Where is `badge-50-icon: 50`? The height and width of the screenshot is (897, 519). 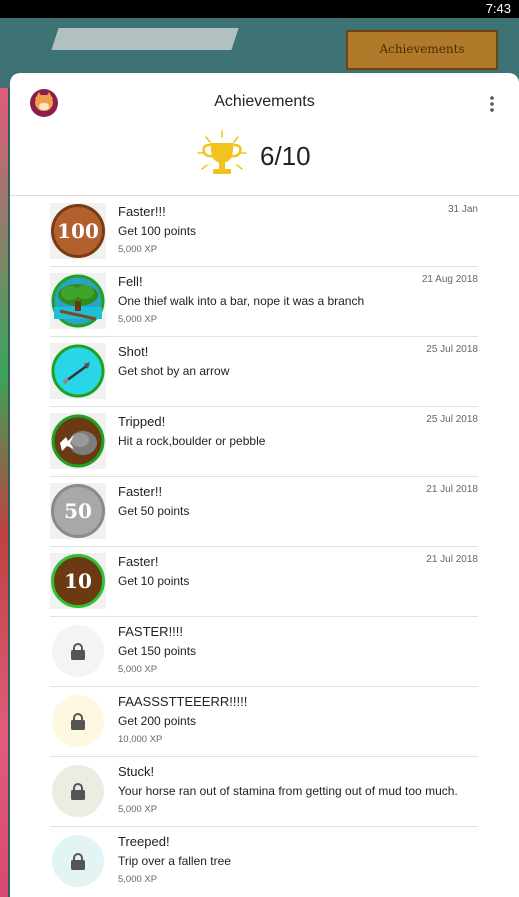
badge-50-icon: 50 is located at coordinates (78, 511).